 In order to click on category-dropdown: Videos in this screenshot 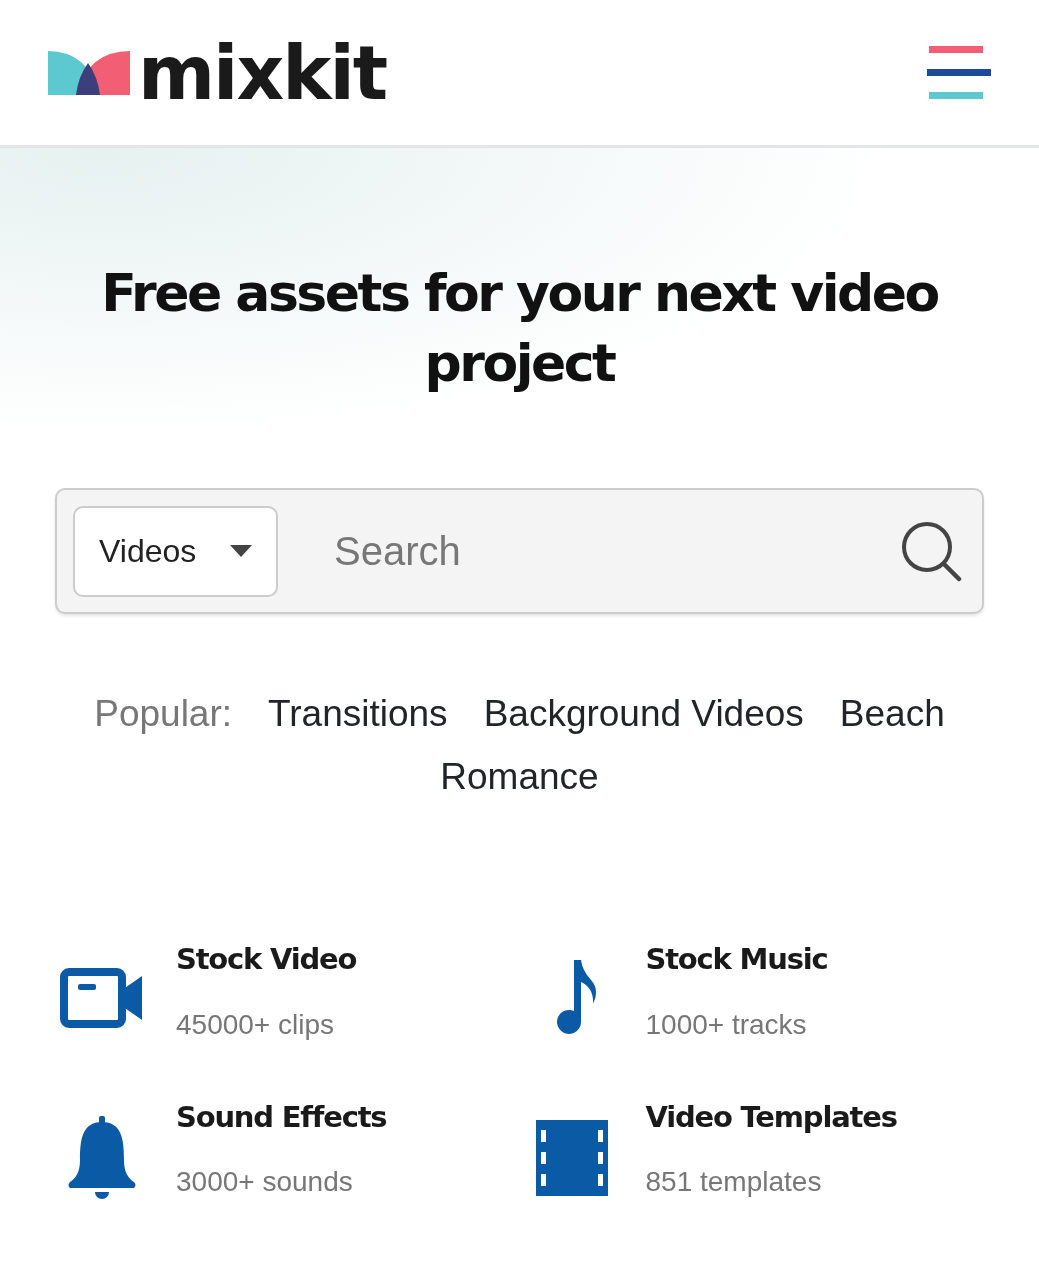, I will do `click(175, 551)`.